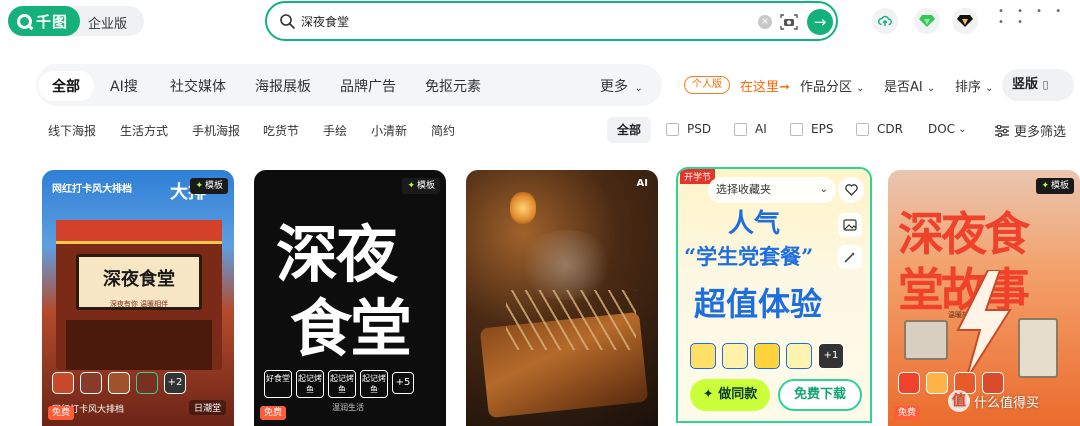 This screenshot has width=1080, height=426. I want to click on card-footer-brand: 日潮堂, so click(207, 407).